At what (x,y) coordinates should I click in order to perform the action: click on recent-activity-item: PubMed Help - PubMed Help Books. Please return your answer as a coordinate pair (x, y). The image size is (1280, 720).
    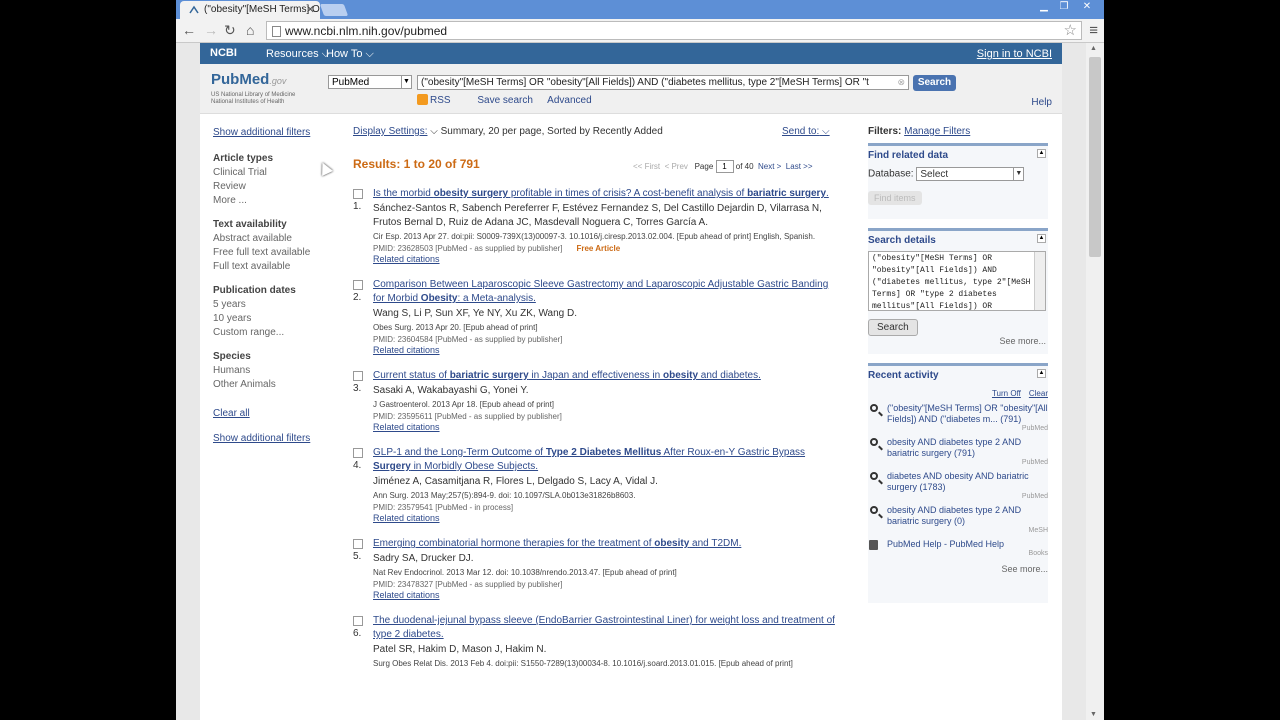
    Looking at the image, I should click on (958, 550).